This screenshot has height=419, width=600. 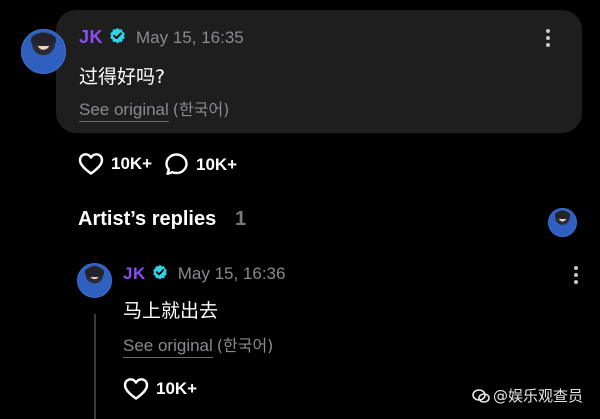 I want to click on post-author-row: JK May 15, 16:35, so click(x=161, y=37).